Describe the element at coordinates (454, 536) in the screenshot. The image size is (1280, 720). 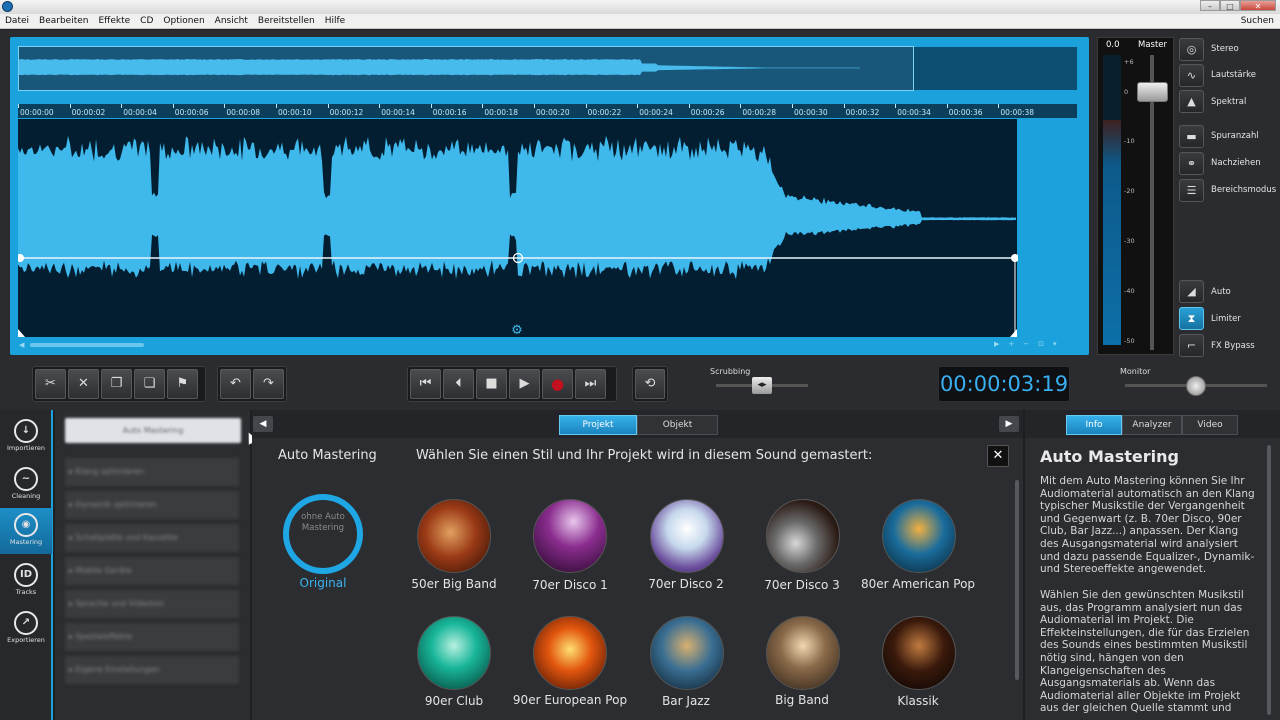
I see `style-50er-big-band-thumbnail` at that location.